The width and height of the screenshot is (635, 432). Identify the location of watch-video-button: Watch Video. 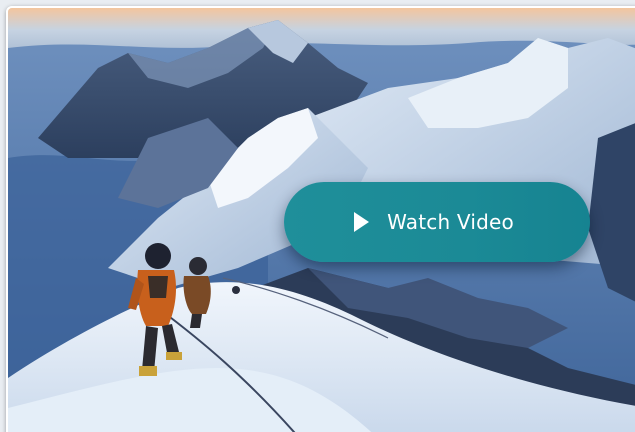
(437, 222).